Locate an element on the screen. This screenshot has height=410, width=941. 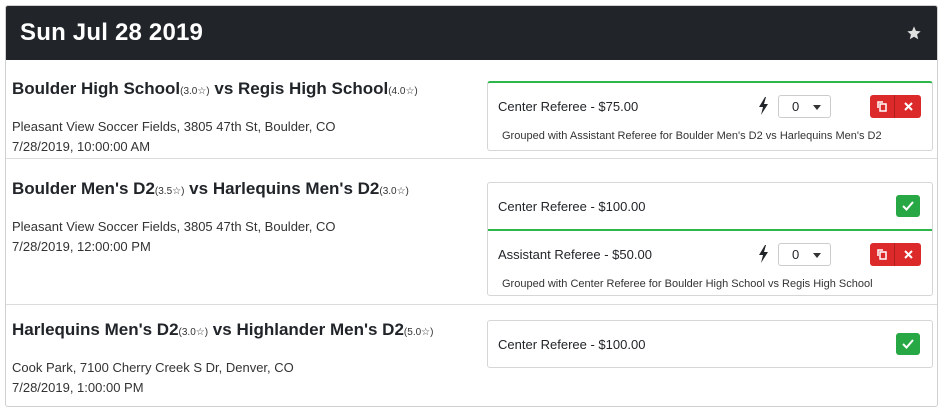
away-rating: (3.0☆) is located at coordinates (394, 191).